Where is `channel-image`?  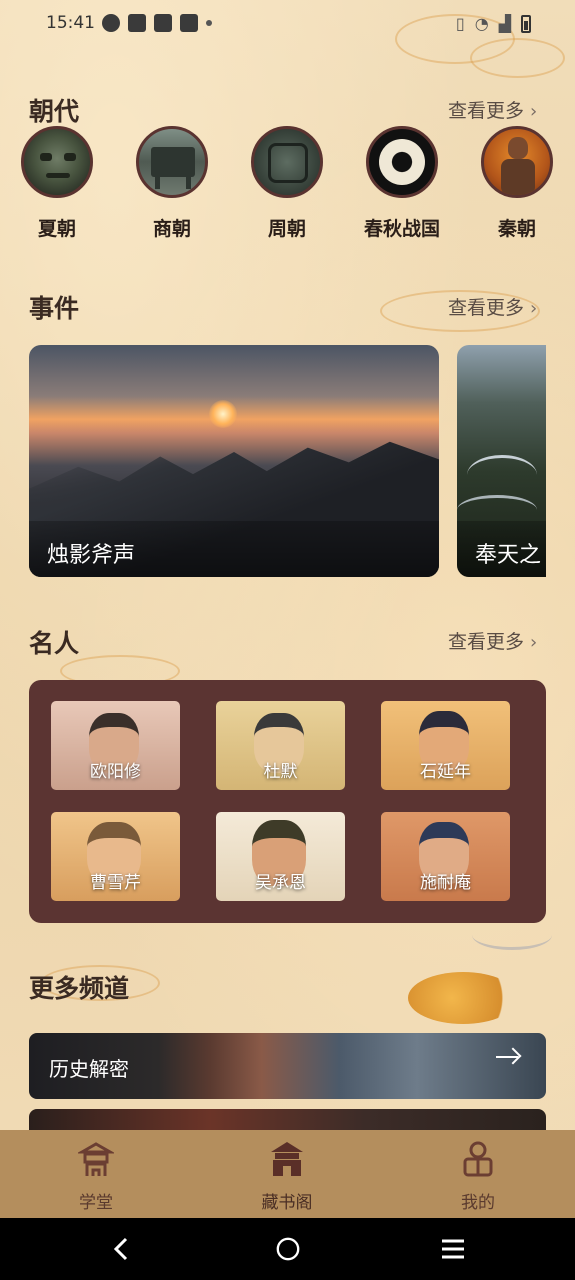 channel-image is located at coordinates (287, 1119).